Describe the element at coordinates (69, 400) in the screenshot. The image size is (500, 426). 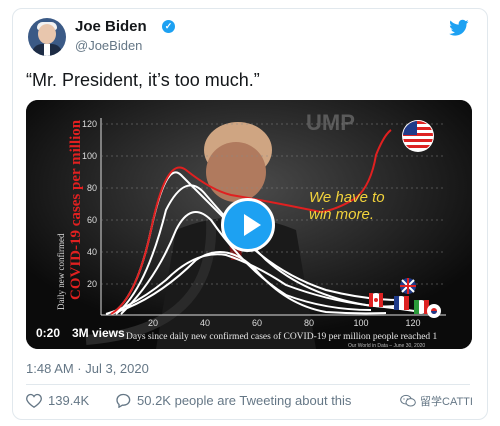
I see `like-count: 139.4K` at that location.